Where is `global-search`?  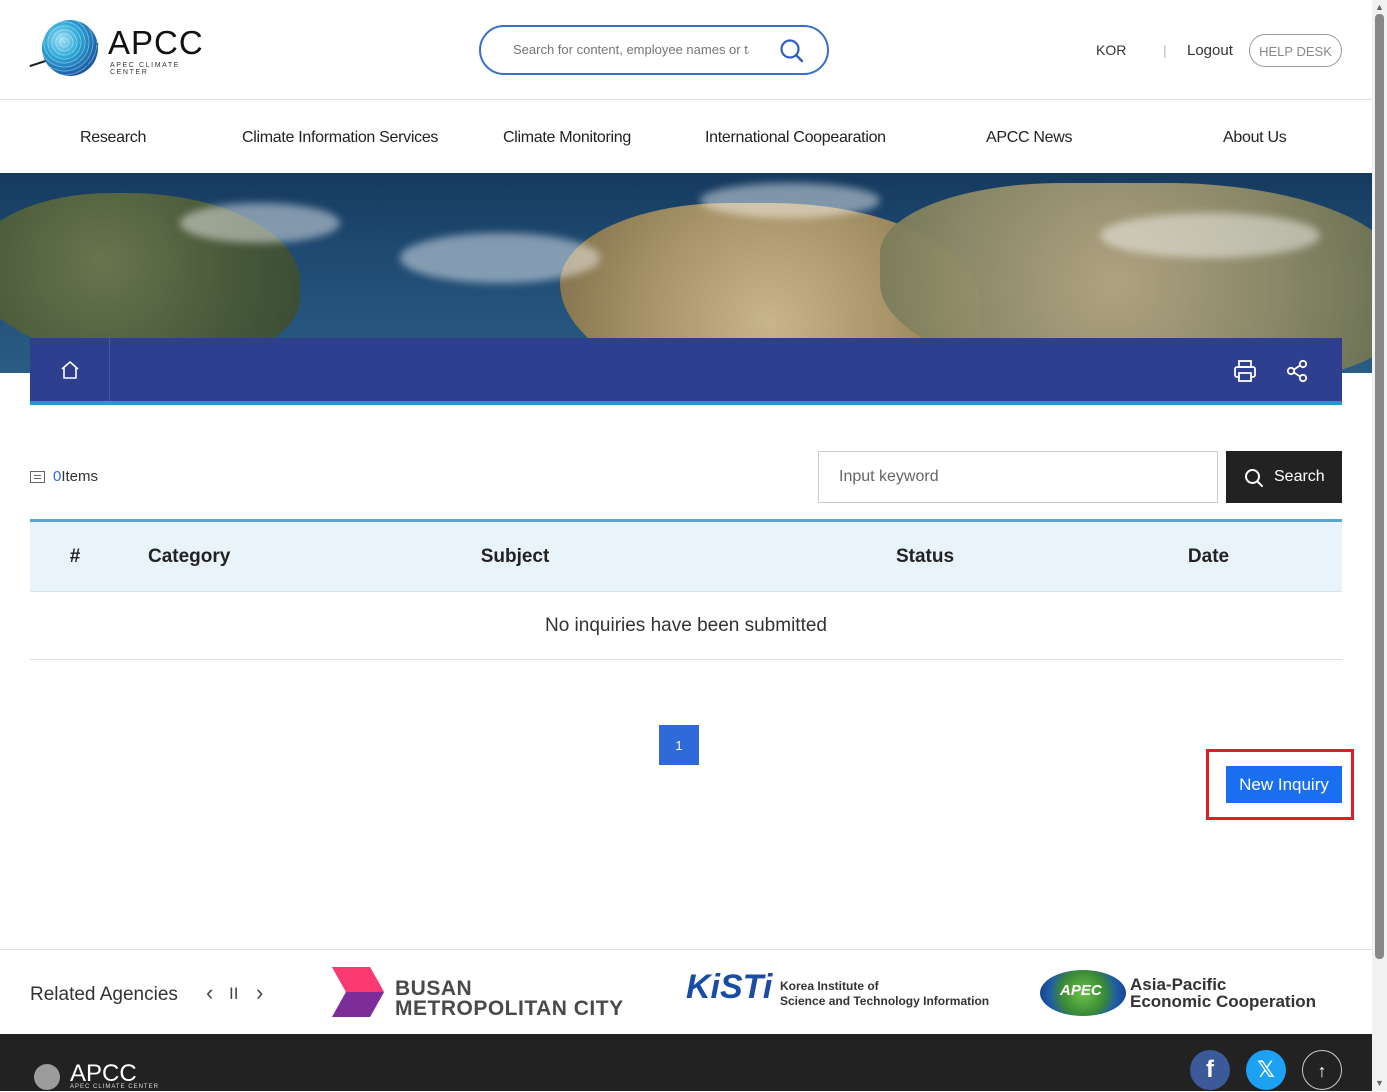
global-search is located at coordinates (654, 50).